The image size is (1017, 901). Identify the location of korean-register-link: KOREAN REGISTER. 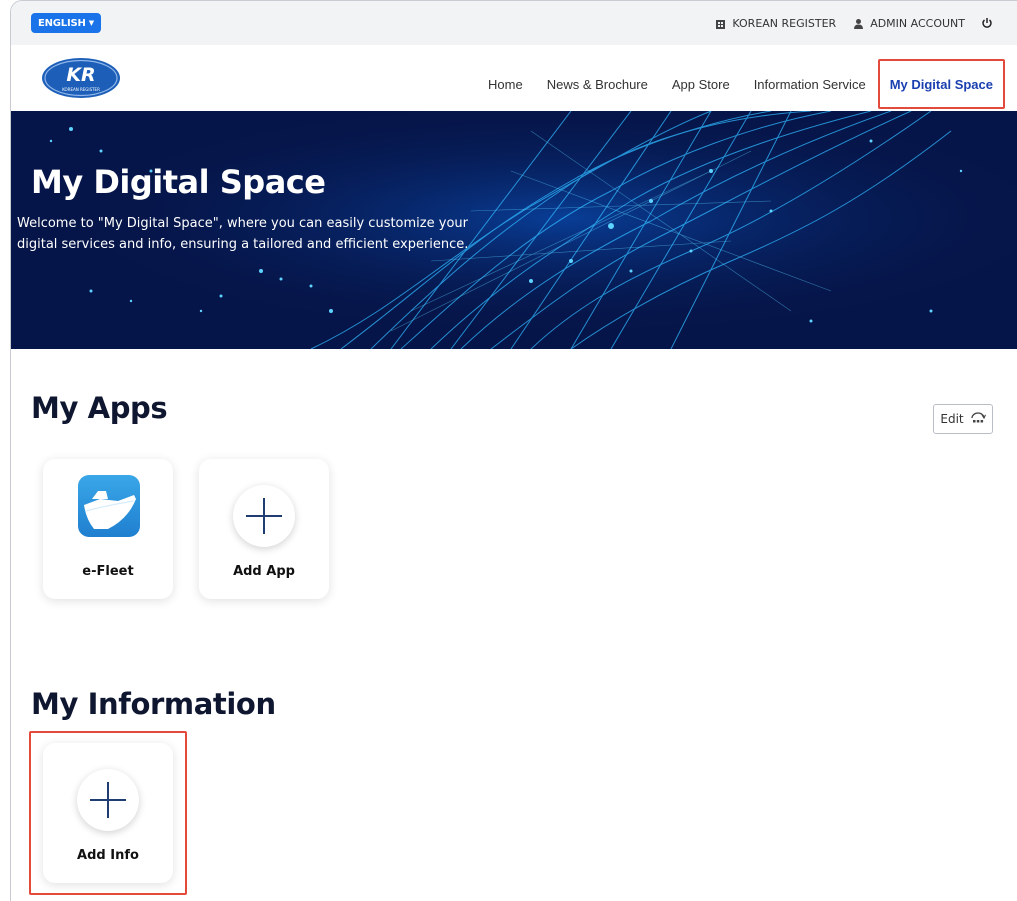
(784, 23).